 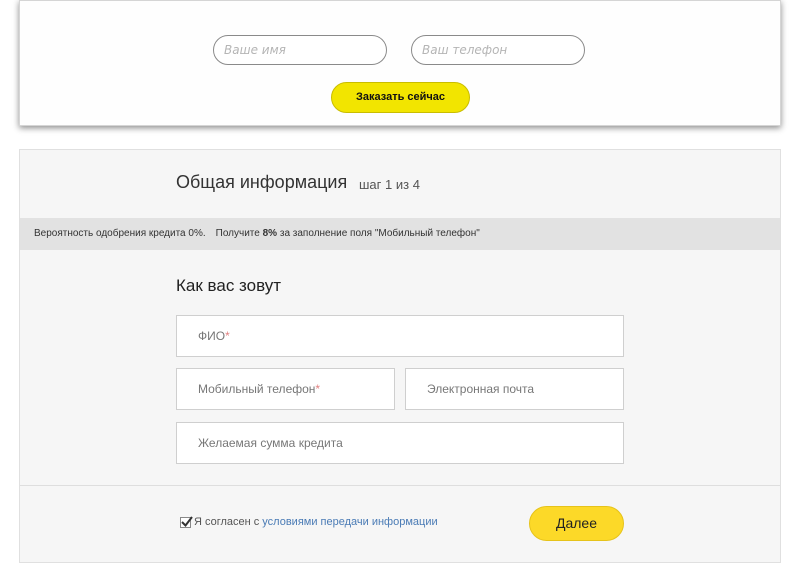 I want to click on phone-input, so click(x=498, y=50).